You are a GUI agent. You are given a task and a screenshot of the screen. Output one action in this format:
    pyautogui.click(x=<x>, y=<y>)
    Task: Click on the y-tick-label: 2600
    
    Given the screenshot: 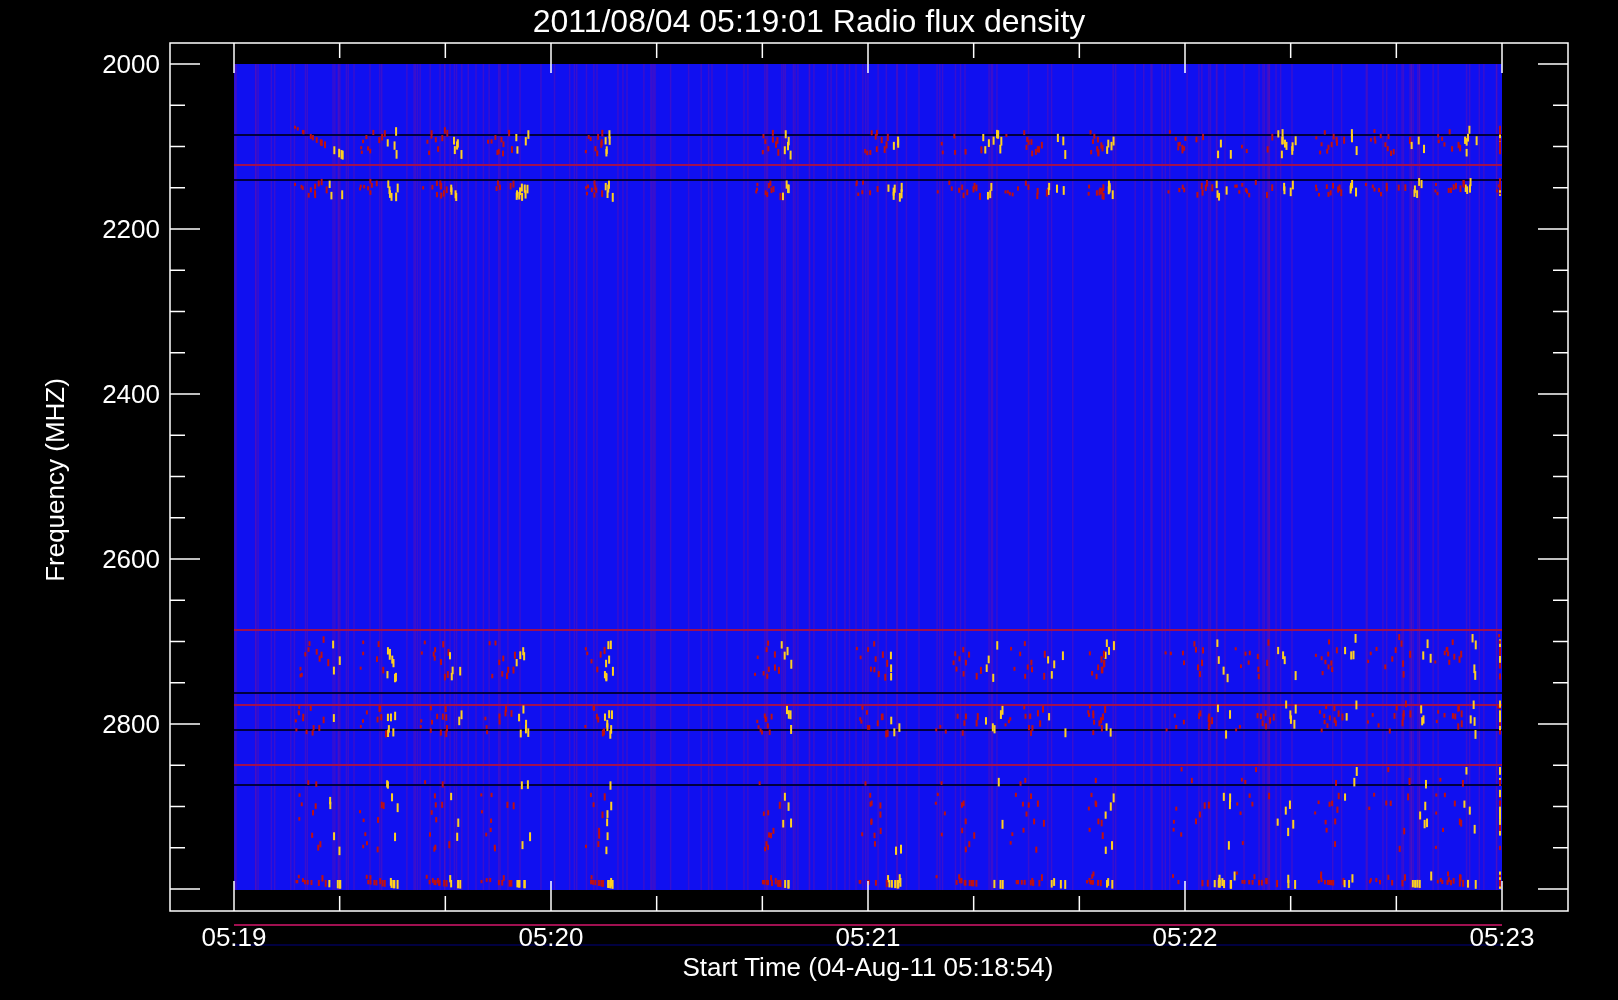 What is the action you would take?
    pyautogui.click(x=131, y=559)
    